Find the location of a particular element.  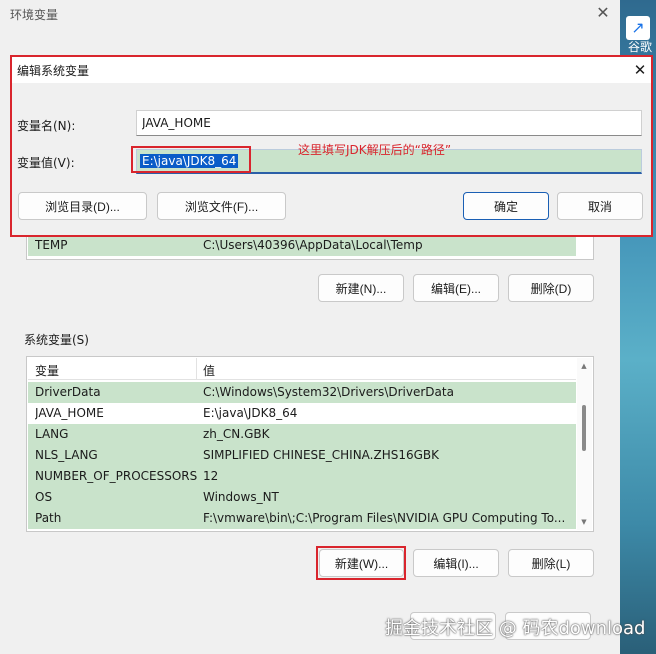

cancel-button: 取消 is located at coordinates (600, 206).